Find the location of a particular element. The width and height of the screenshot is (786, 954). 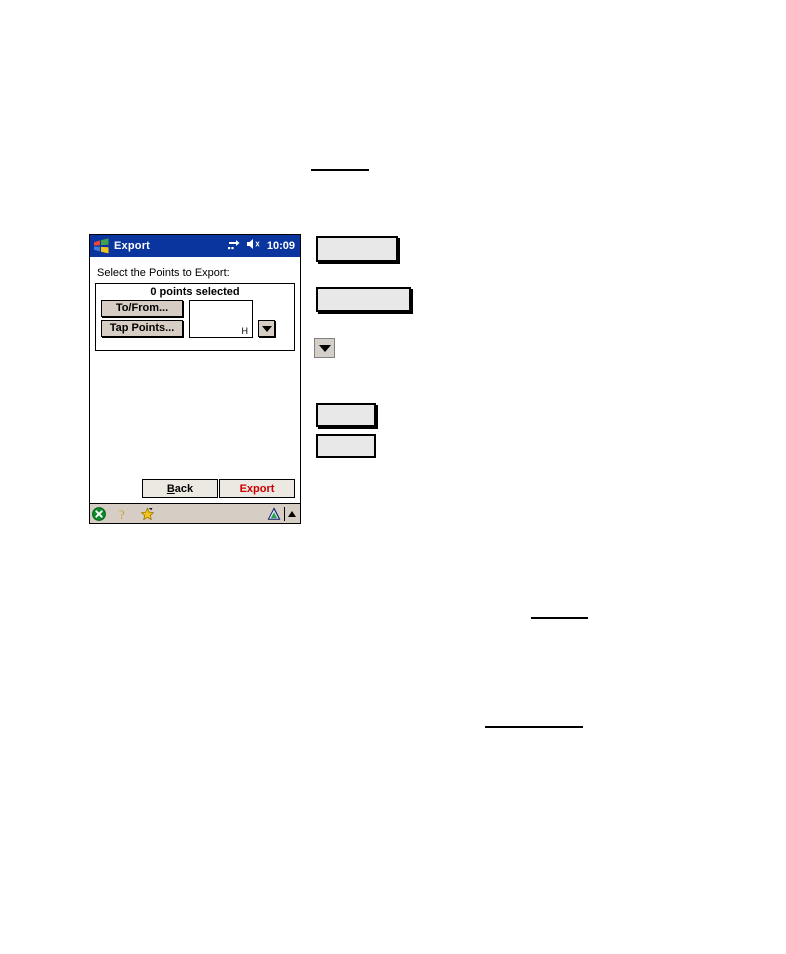

connectivity-icon is located at coordinates (234, 246).